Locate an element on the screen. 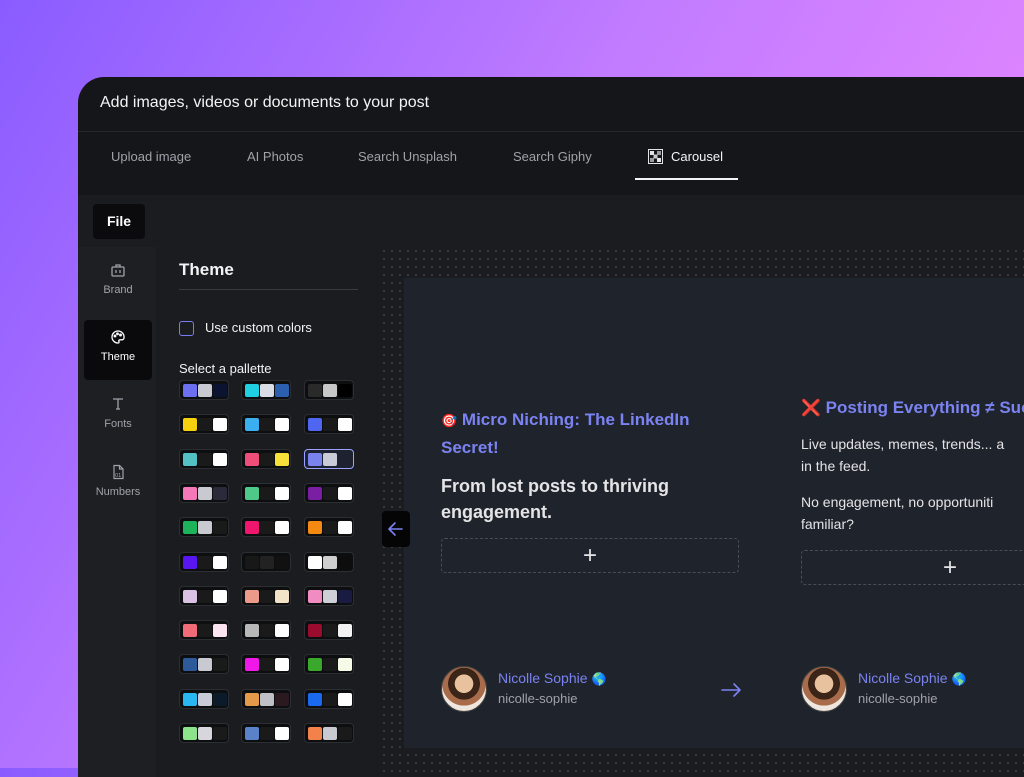 The width and height of the screenshot is (1024, 777). nav-item-theme-label: Theme is located at coordinates (118, 357).